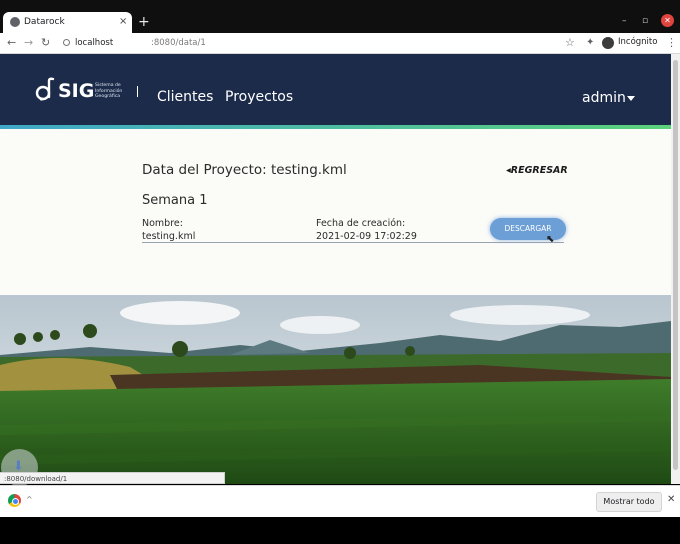 The image size is (680, 544). Describe the element at coordinates (340, 16) in the screenshot. I see `tab-bar: Datarock × + – ▫ ✕` at that location.